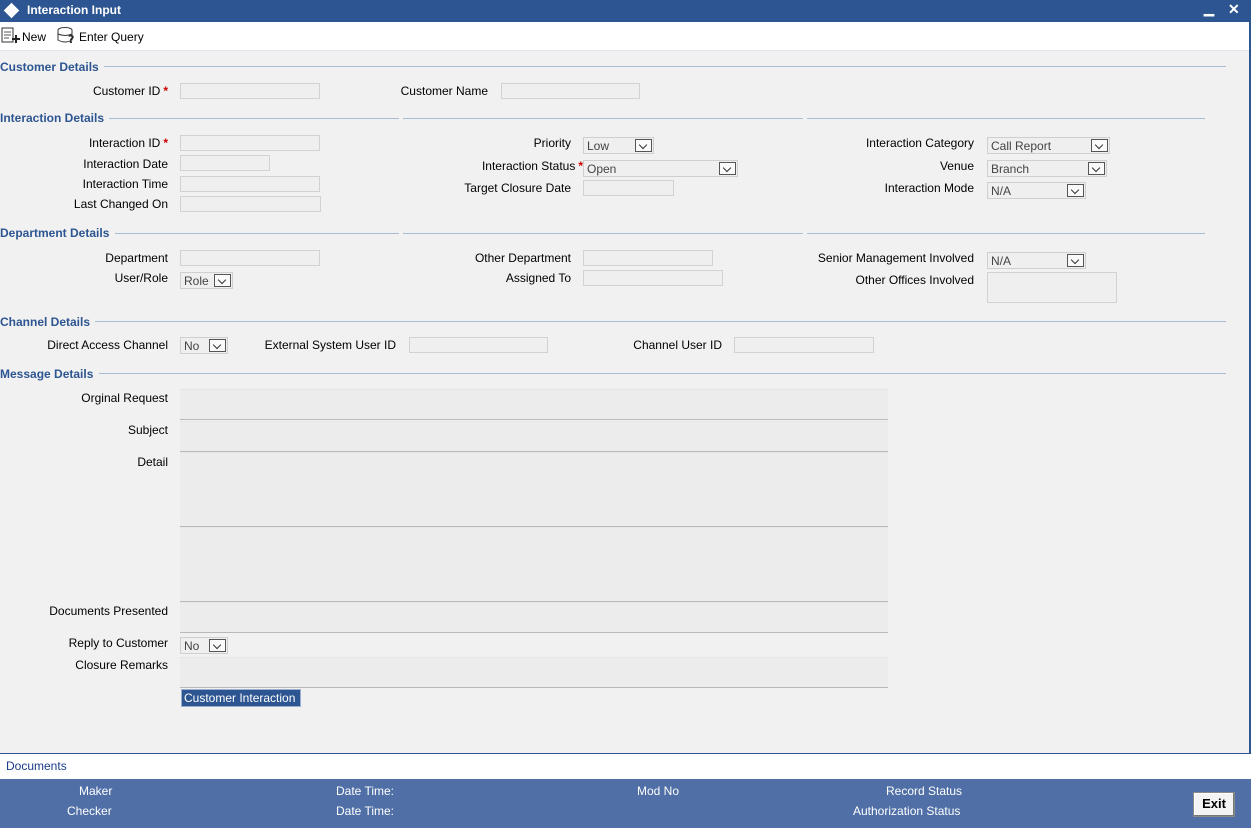 The image size is (1251, 828). I want to click on other-offices-input, so click(1052, 287).